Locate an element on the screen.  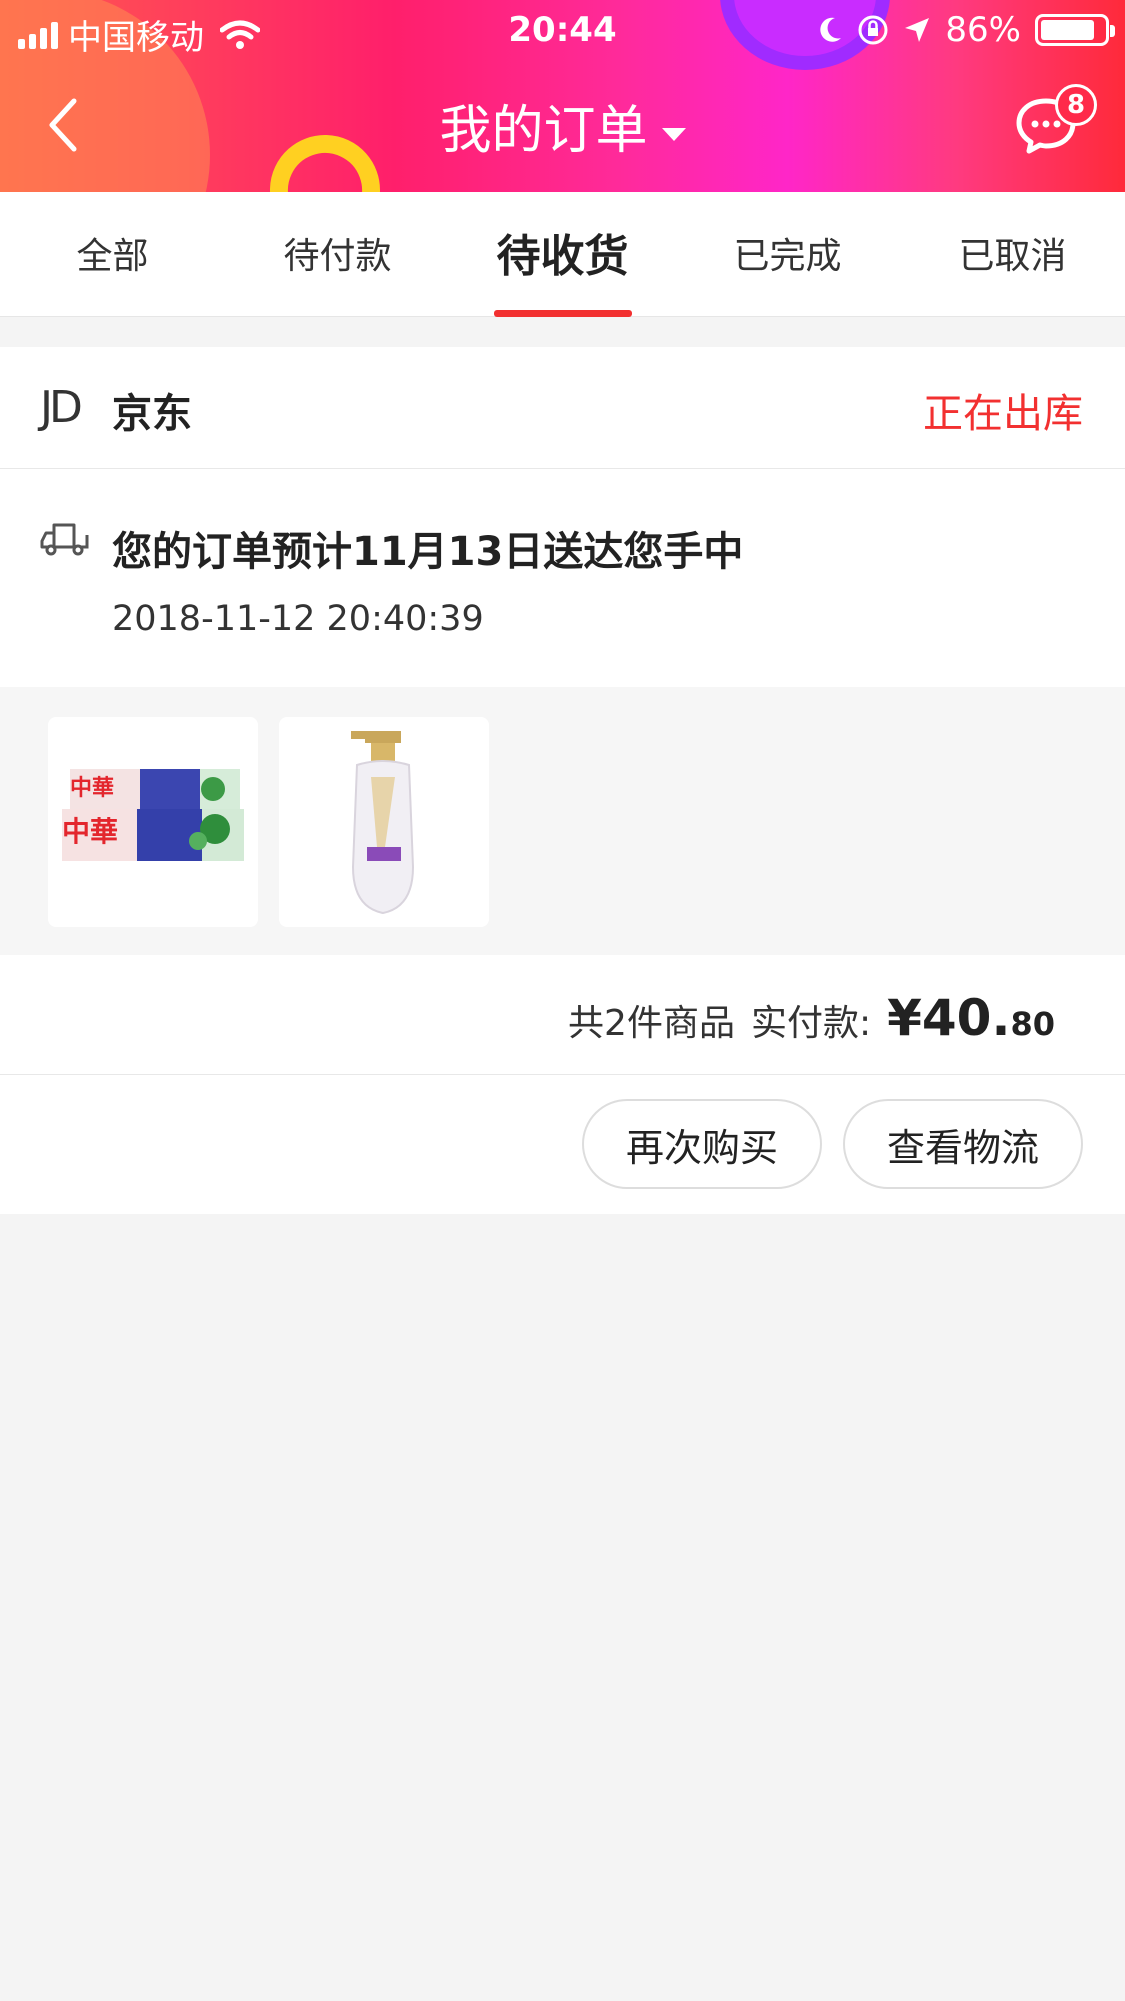
paid-amount: ¥40.80 is located at coordinates (971, 1018).